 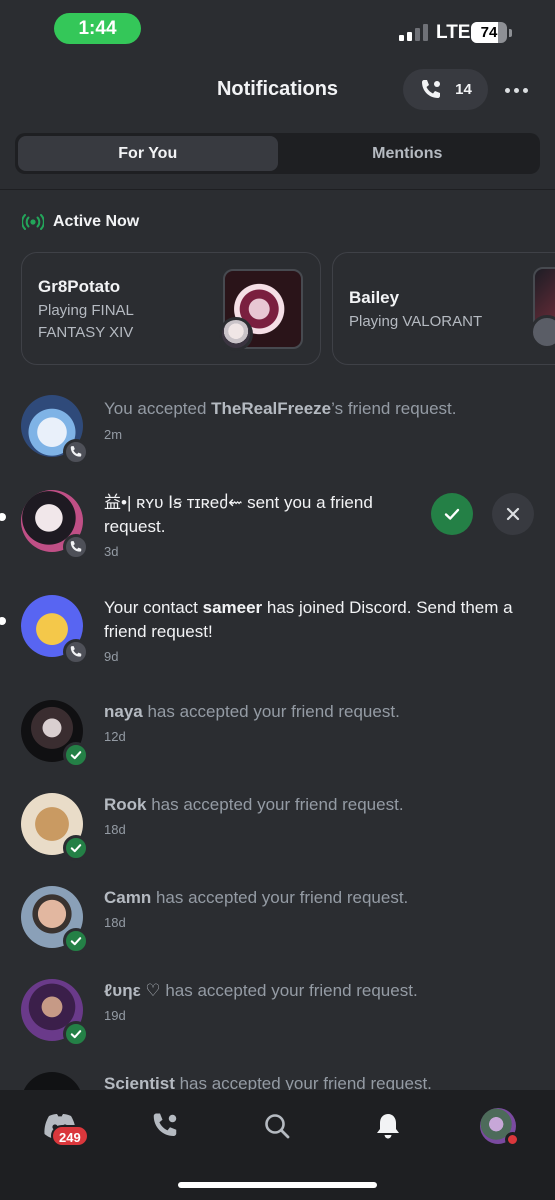 What do you see at coordinates (252, 711) in the screenshot?
I see `notification-text: naya has accepted your friend request.` at bounding box center [252, 711].